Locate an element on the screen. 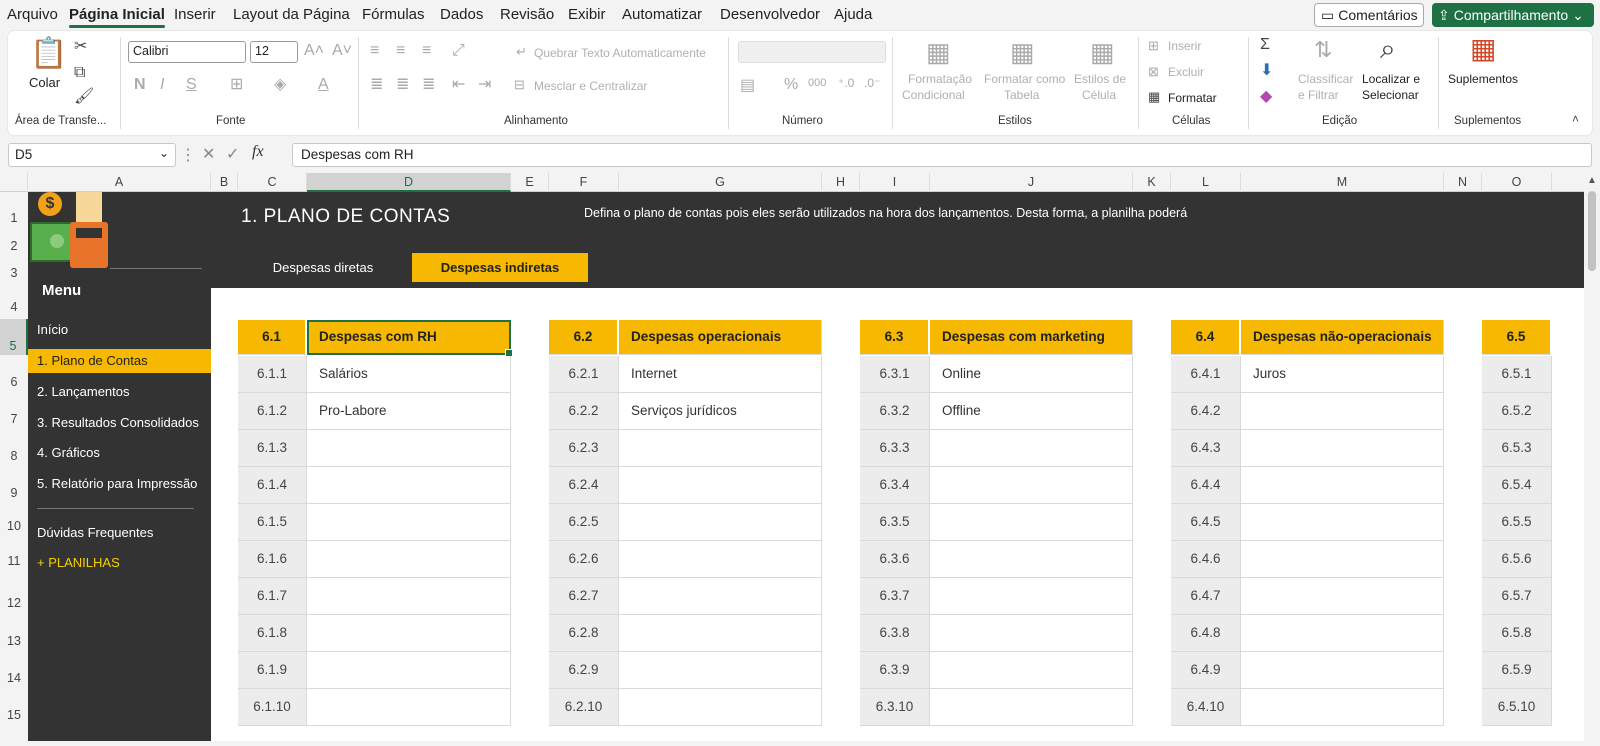  copy-icon: ⧉ is located at coordinates (79, 73).